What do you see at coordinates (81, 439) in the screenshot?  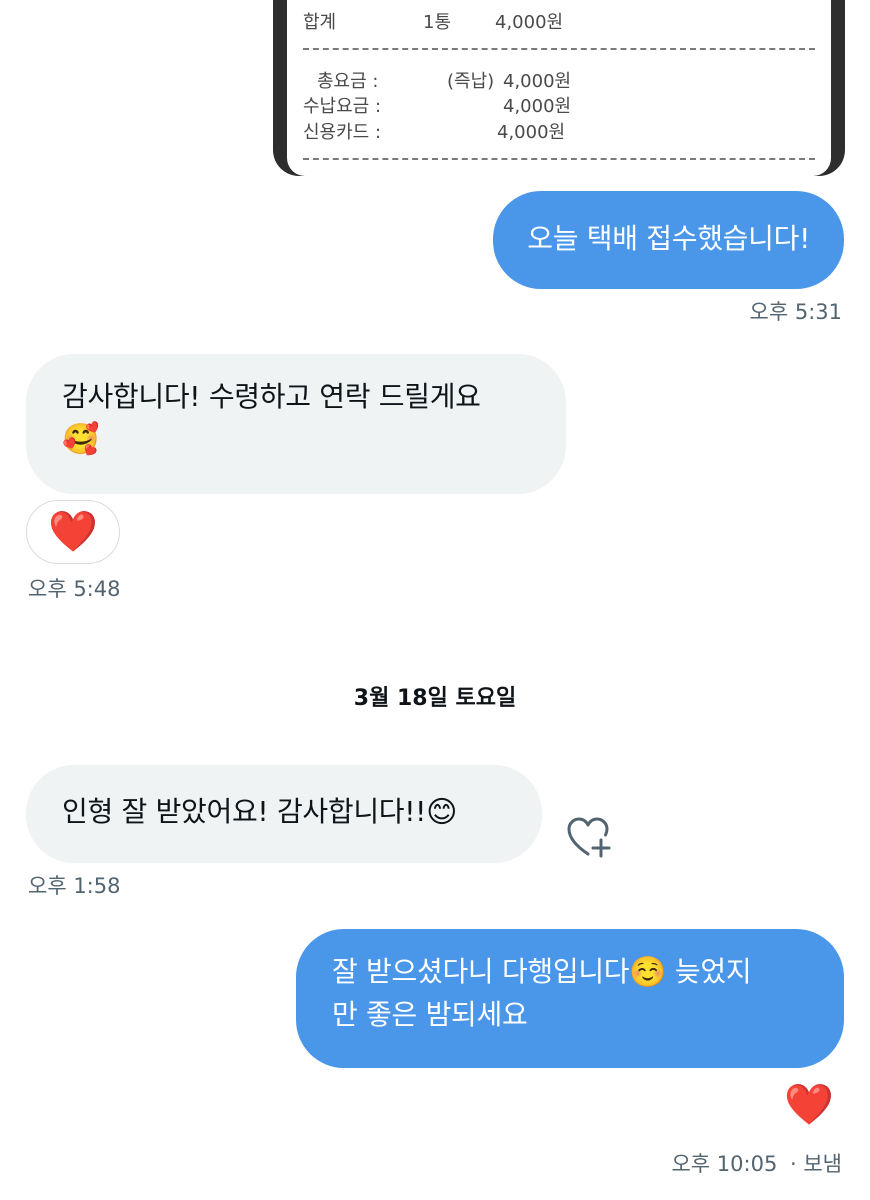 I see `smiling-face-with-hearts-emoji: 🥰` at bounding box center [81, 439].